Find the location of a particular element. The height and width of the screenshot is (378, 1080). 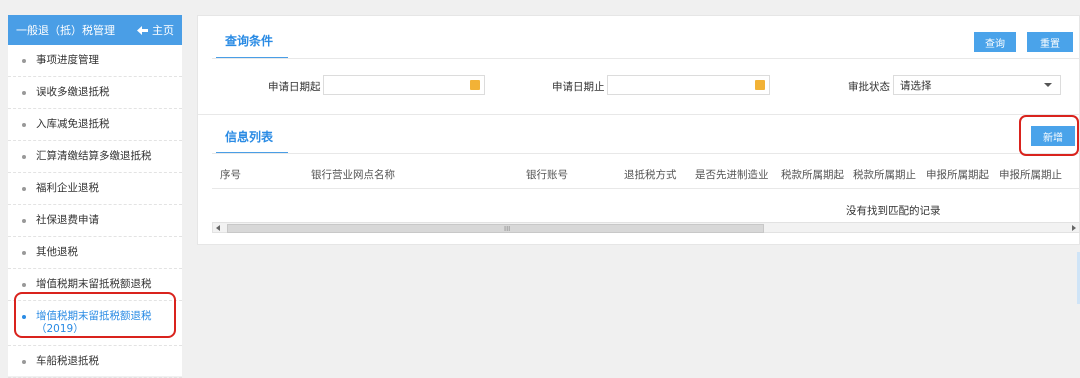

column-header: 税款所属期起 is located at coordinates (812, 174).